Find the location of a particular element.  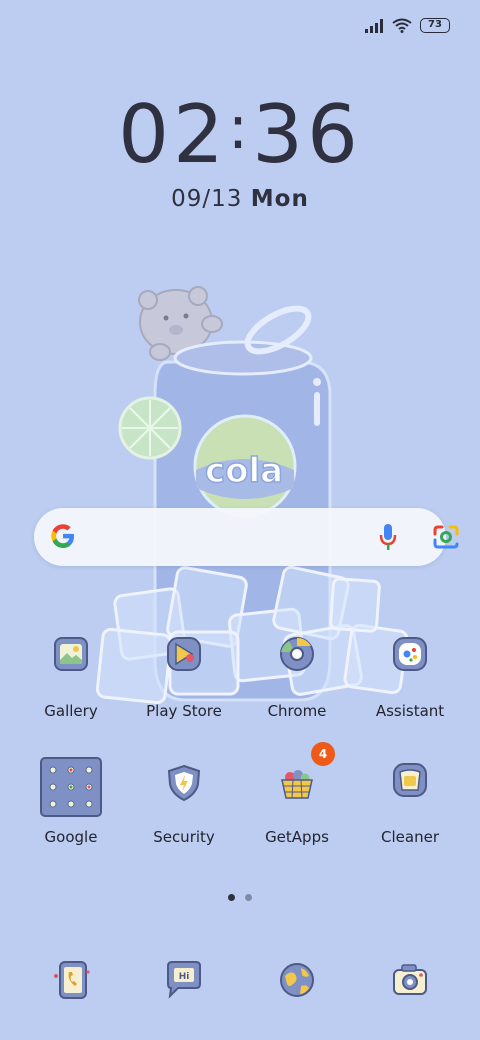

app-getapps: 4 GetApps is located at coordinates (297, 794).